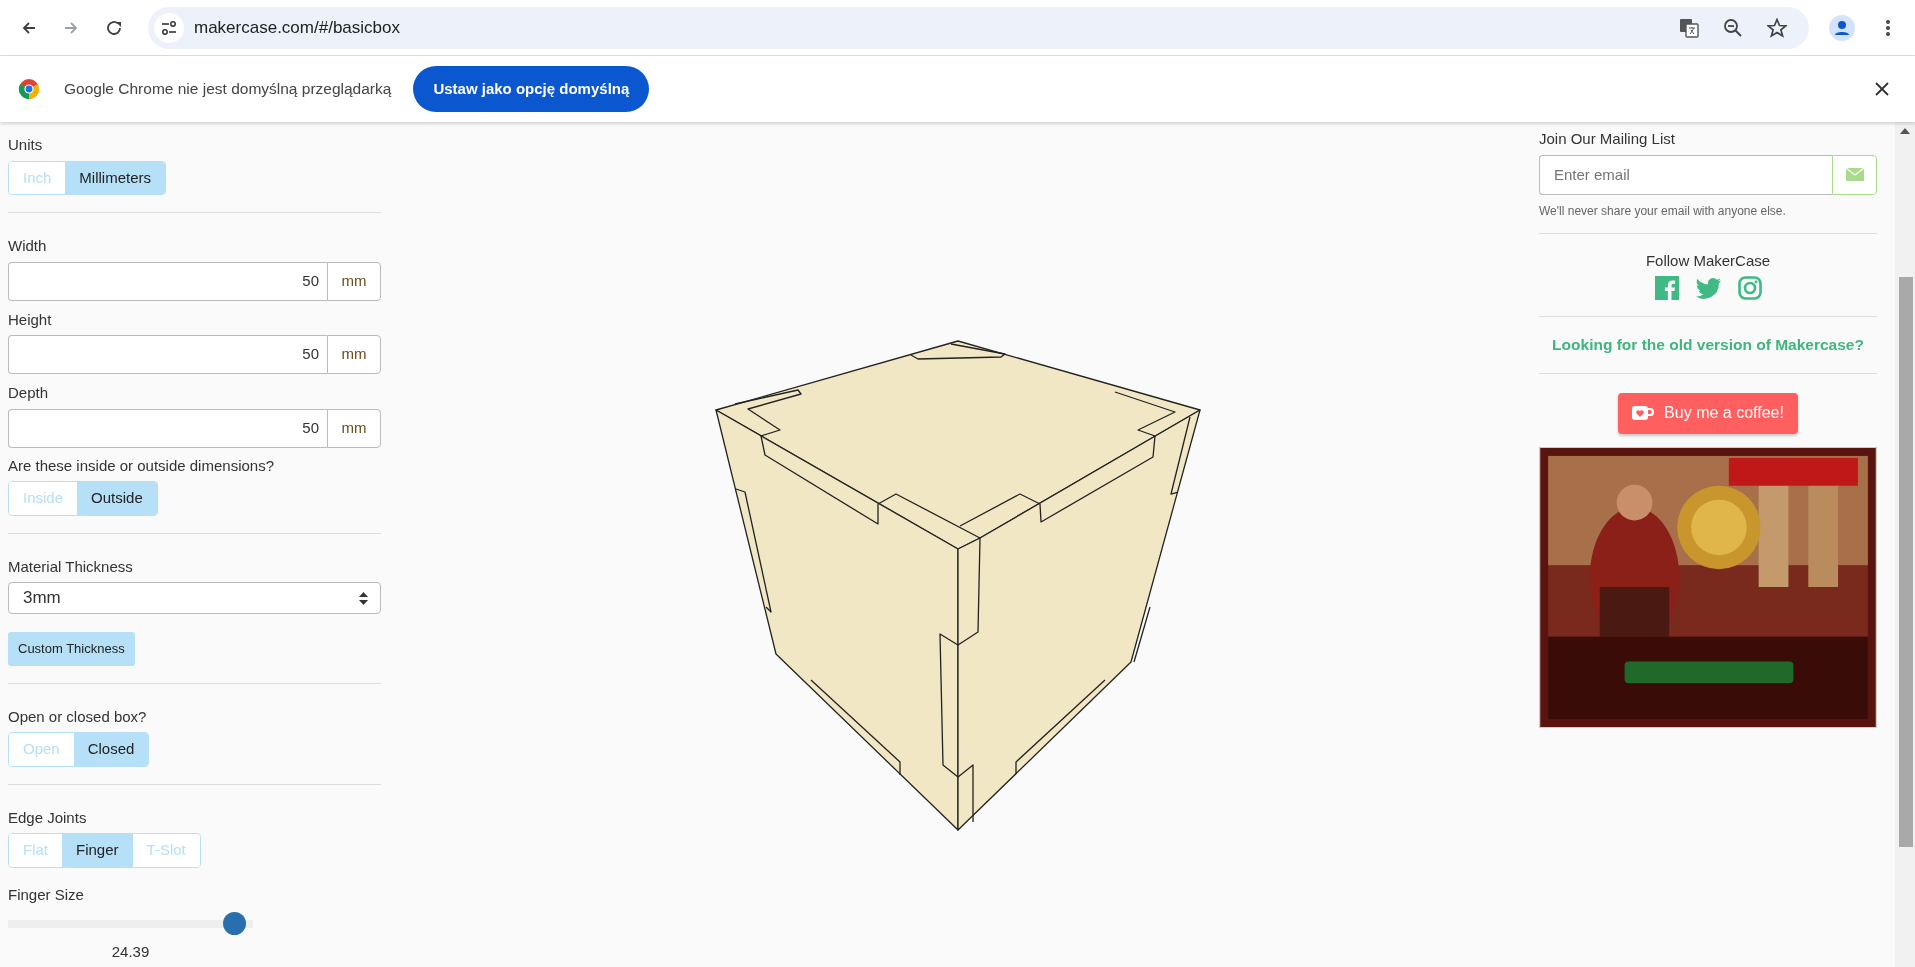 This screenshot has height=967, width=1915. I want to click on field-label: Material Thickness, so click(71, 566).